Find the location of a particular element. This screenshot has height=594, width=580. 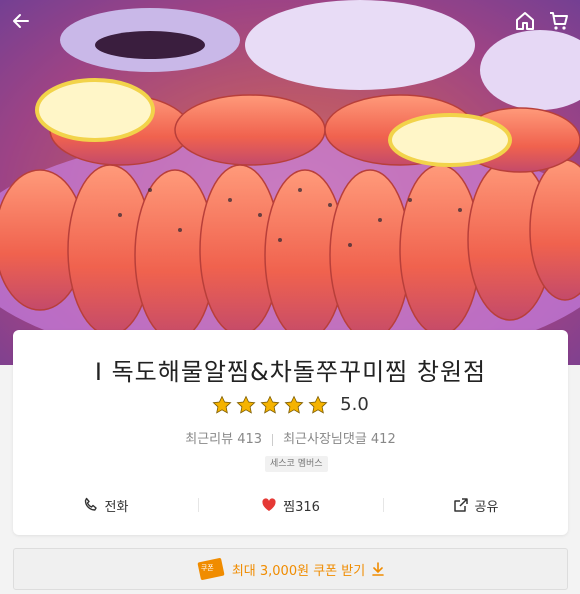

heart-icon is located at coordinates (269, 504).